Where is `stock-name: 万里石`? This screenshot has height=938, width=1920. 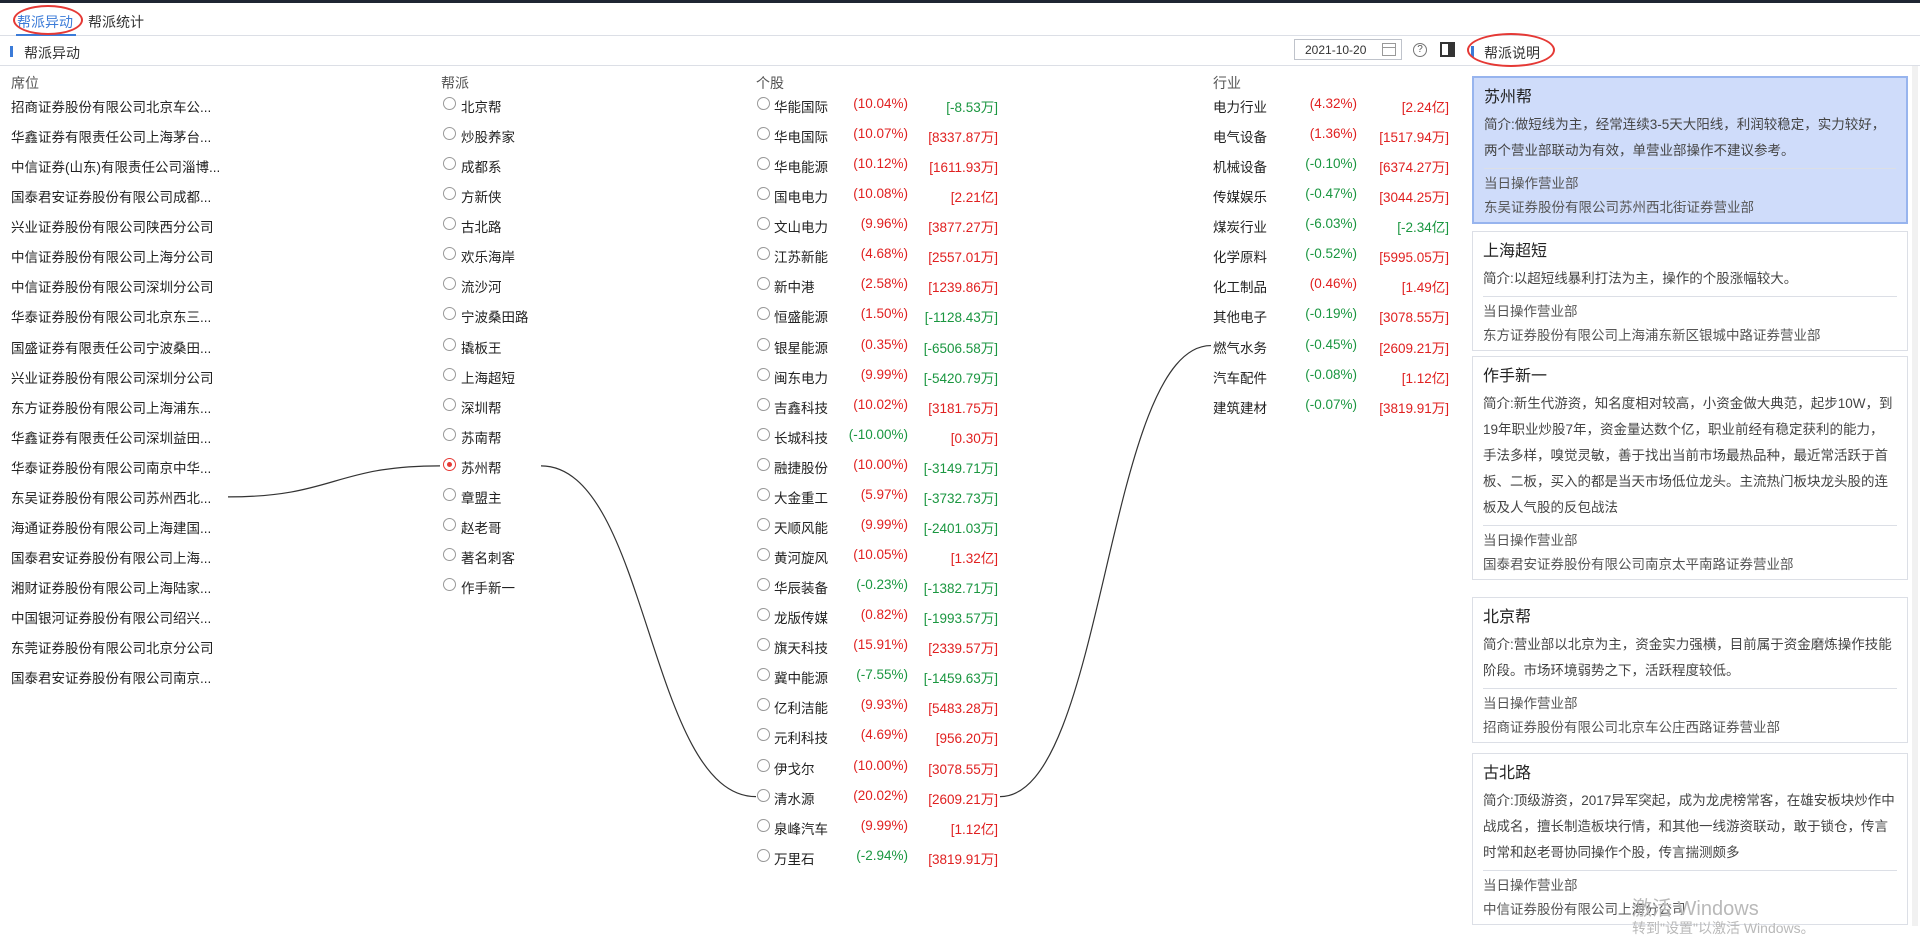
stock-name: 万里石 is located at coordinates (794, 858).